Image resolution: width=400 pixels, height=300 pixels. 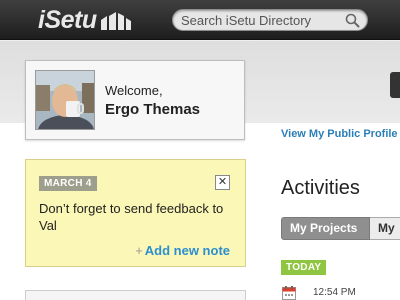 What do you see at coordinates (139, 250) in the screenshot?
I see `plus-icon: +` at bounding box center [139, 250].